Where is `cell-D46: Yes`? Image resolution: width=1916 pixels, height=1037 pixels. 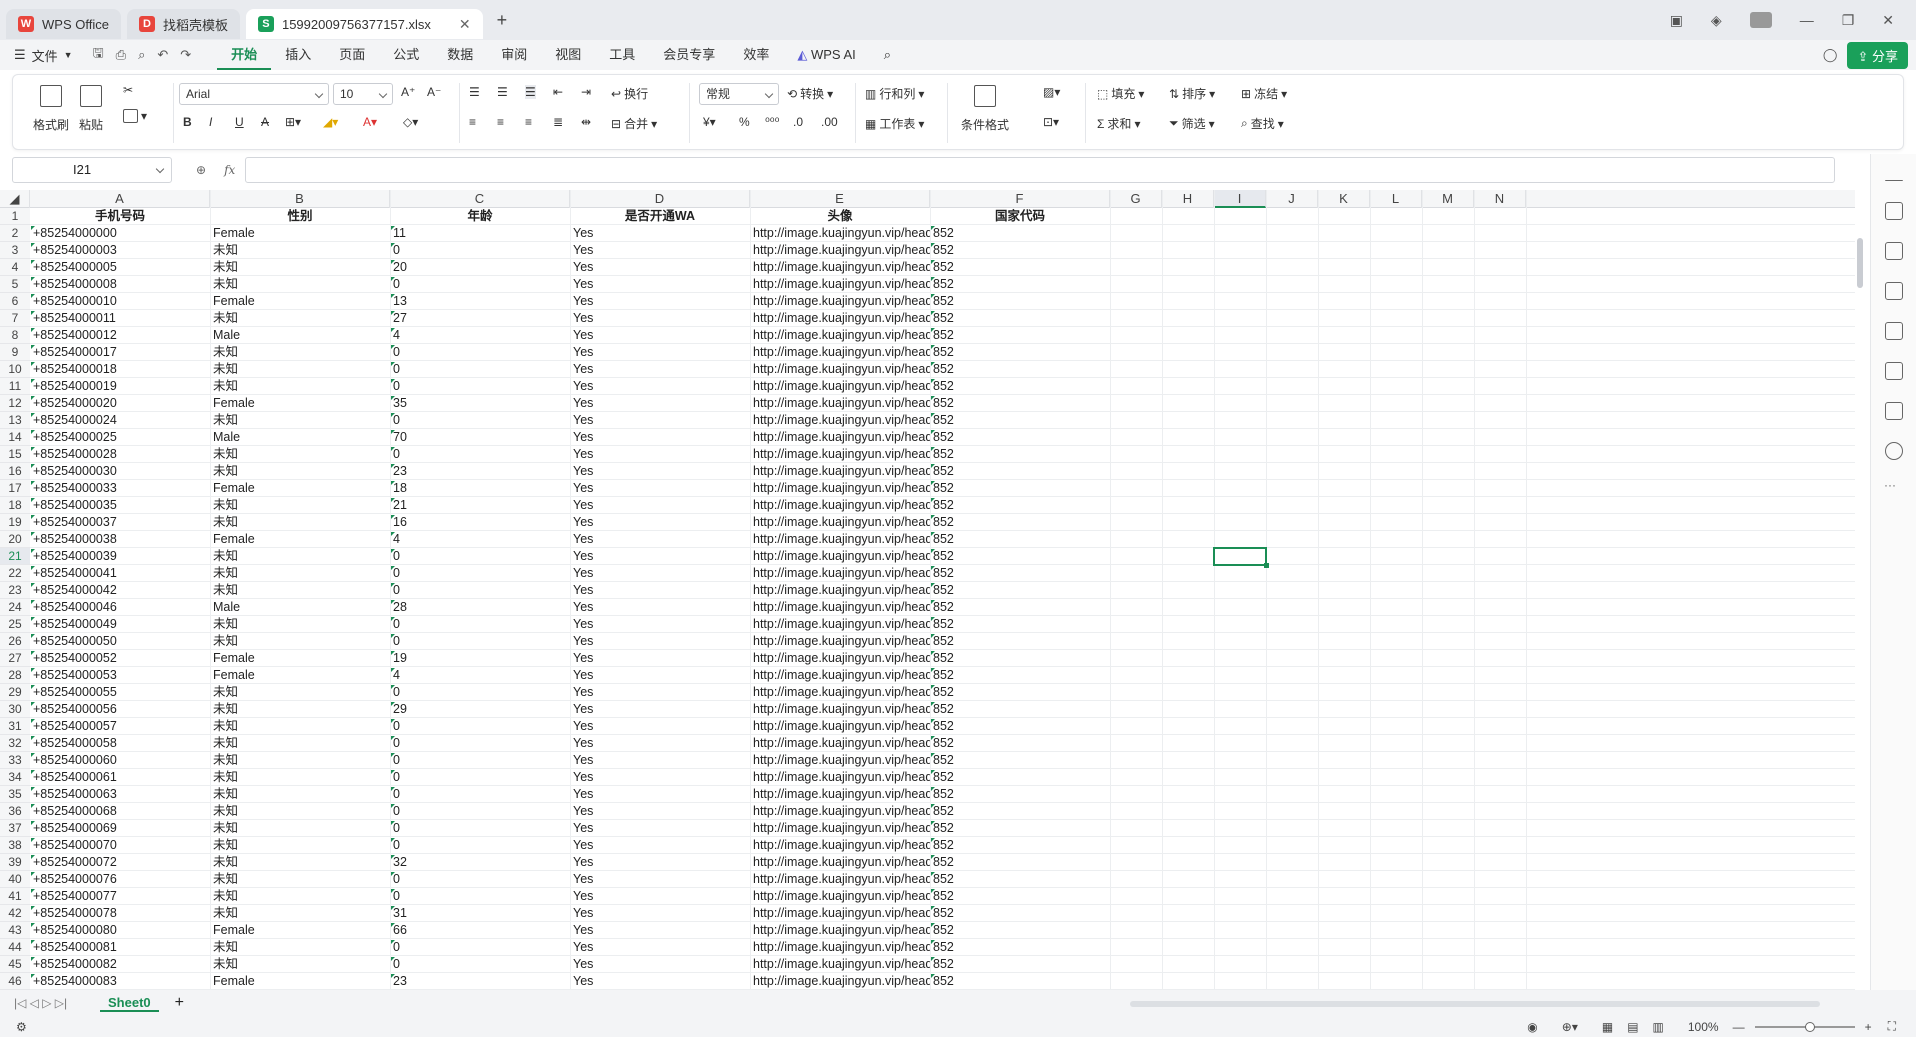
cell-D46: Yes is located at coordinates (660, 981).